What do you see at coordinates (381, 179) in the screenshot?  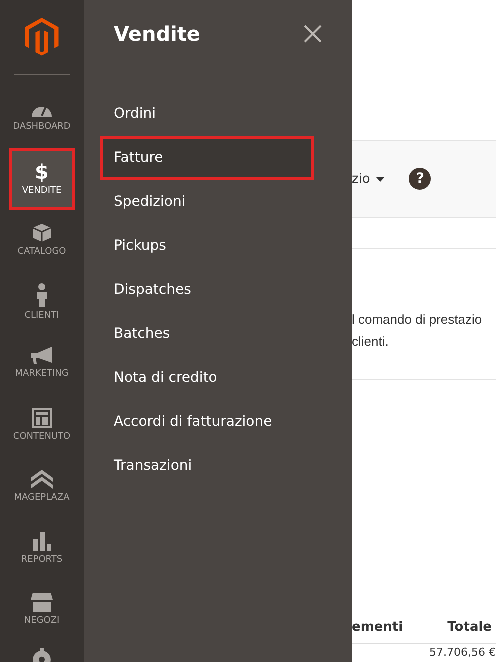 I see `caret-icon` at bounding box center [381, 179].